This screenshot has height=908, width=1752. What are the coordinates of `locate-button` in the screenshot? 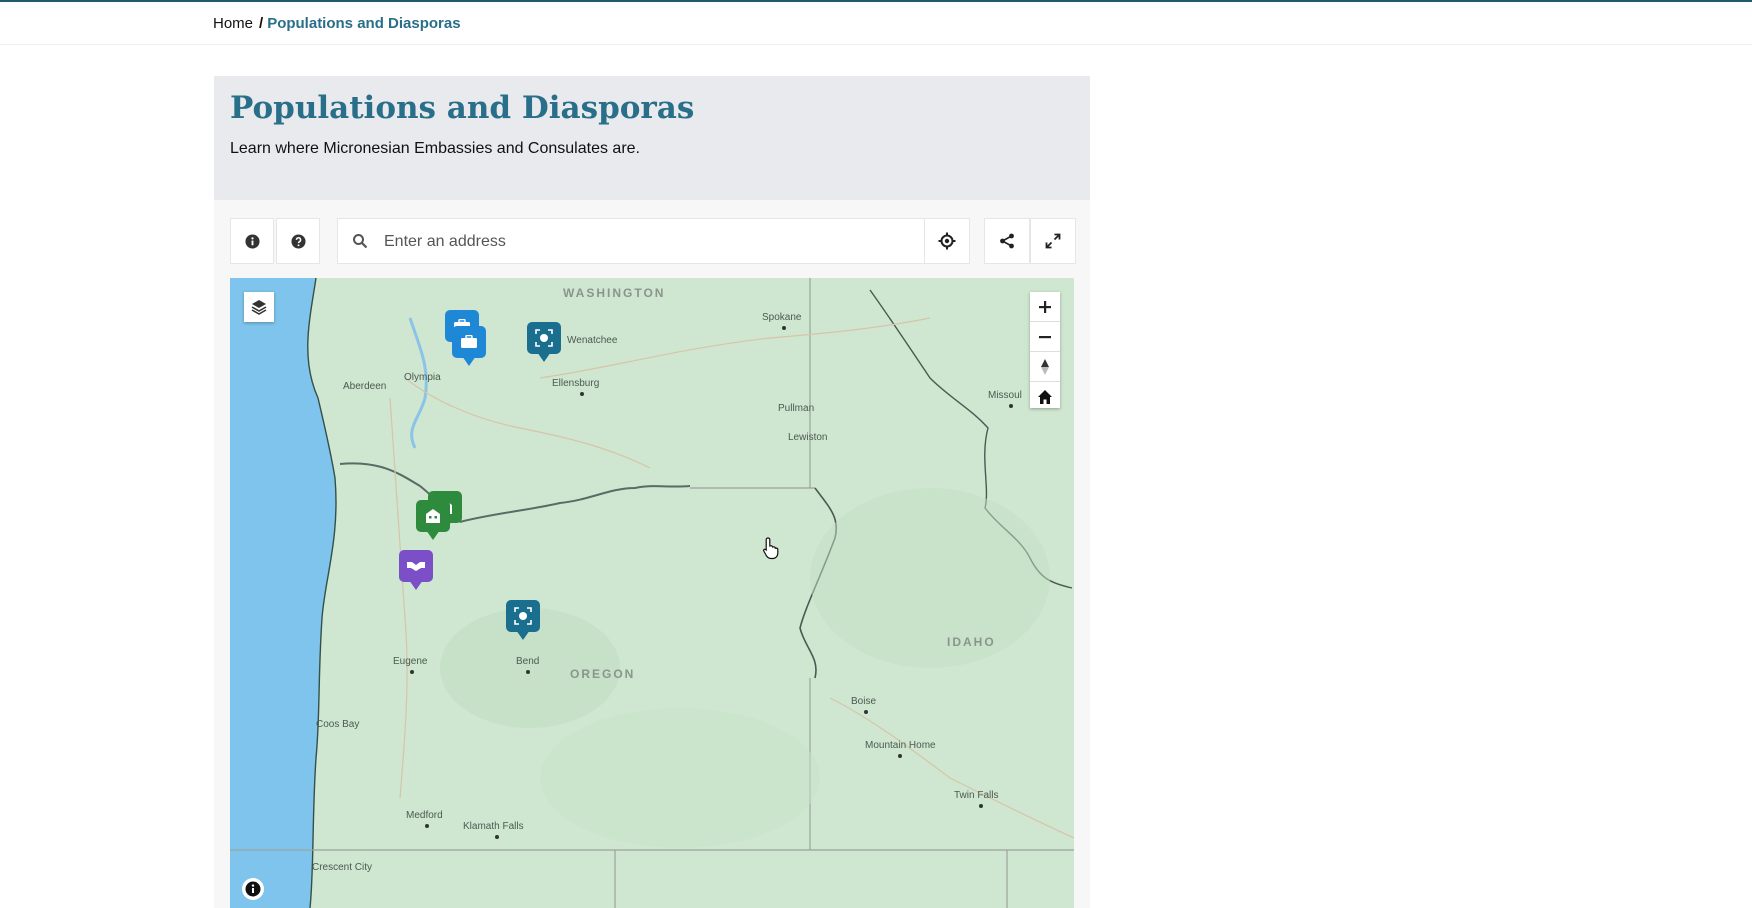 It's located at (947, 241).